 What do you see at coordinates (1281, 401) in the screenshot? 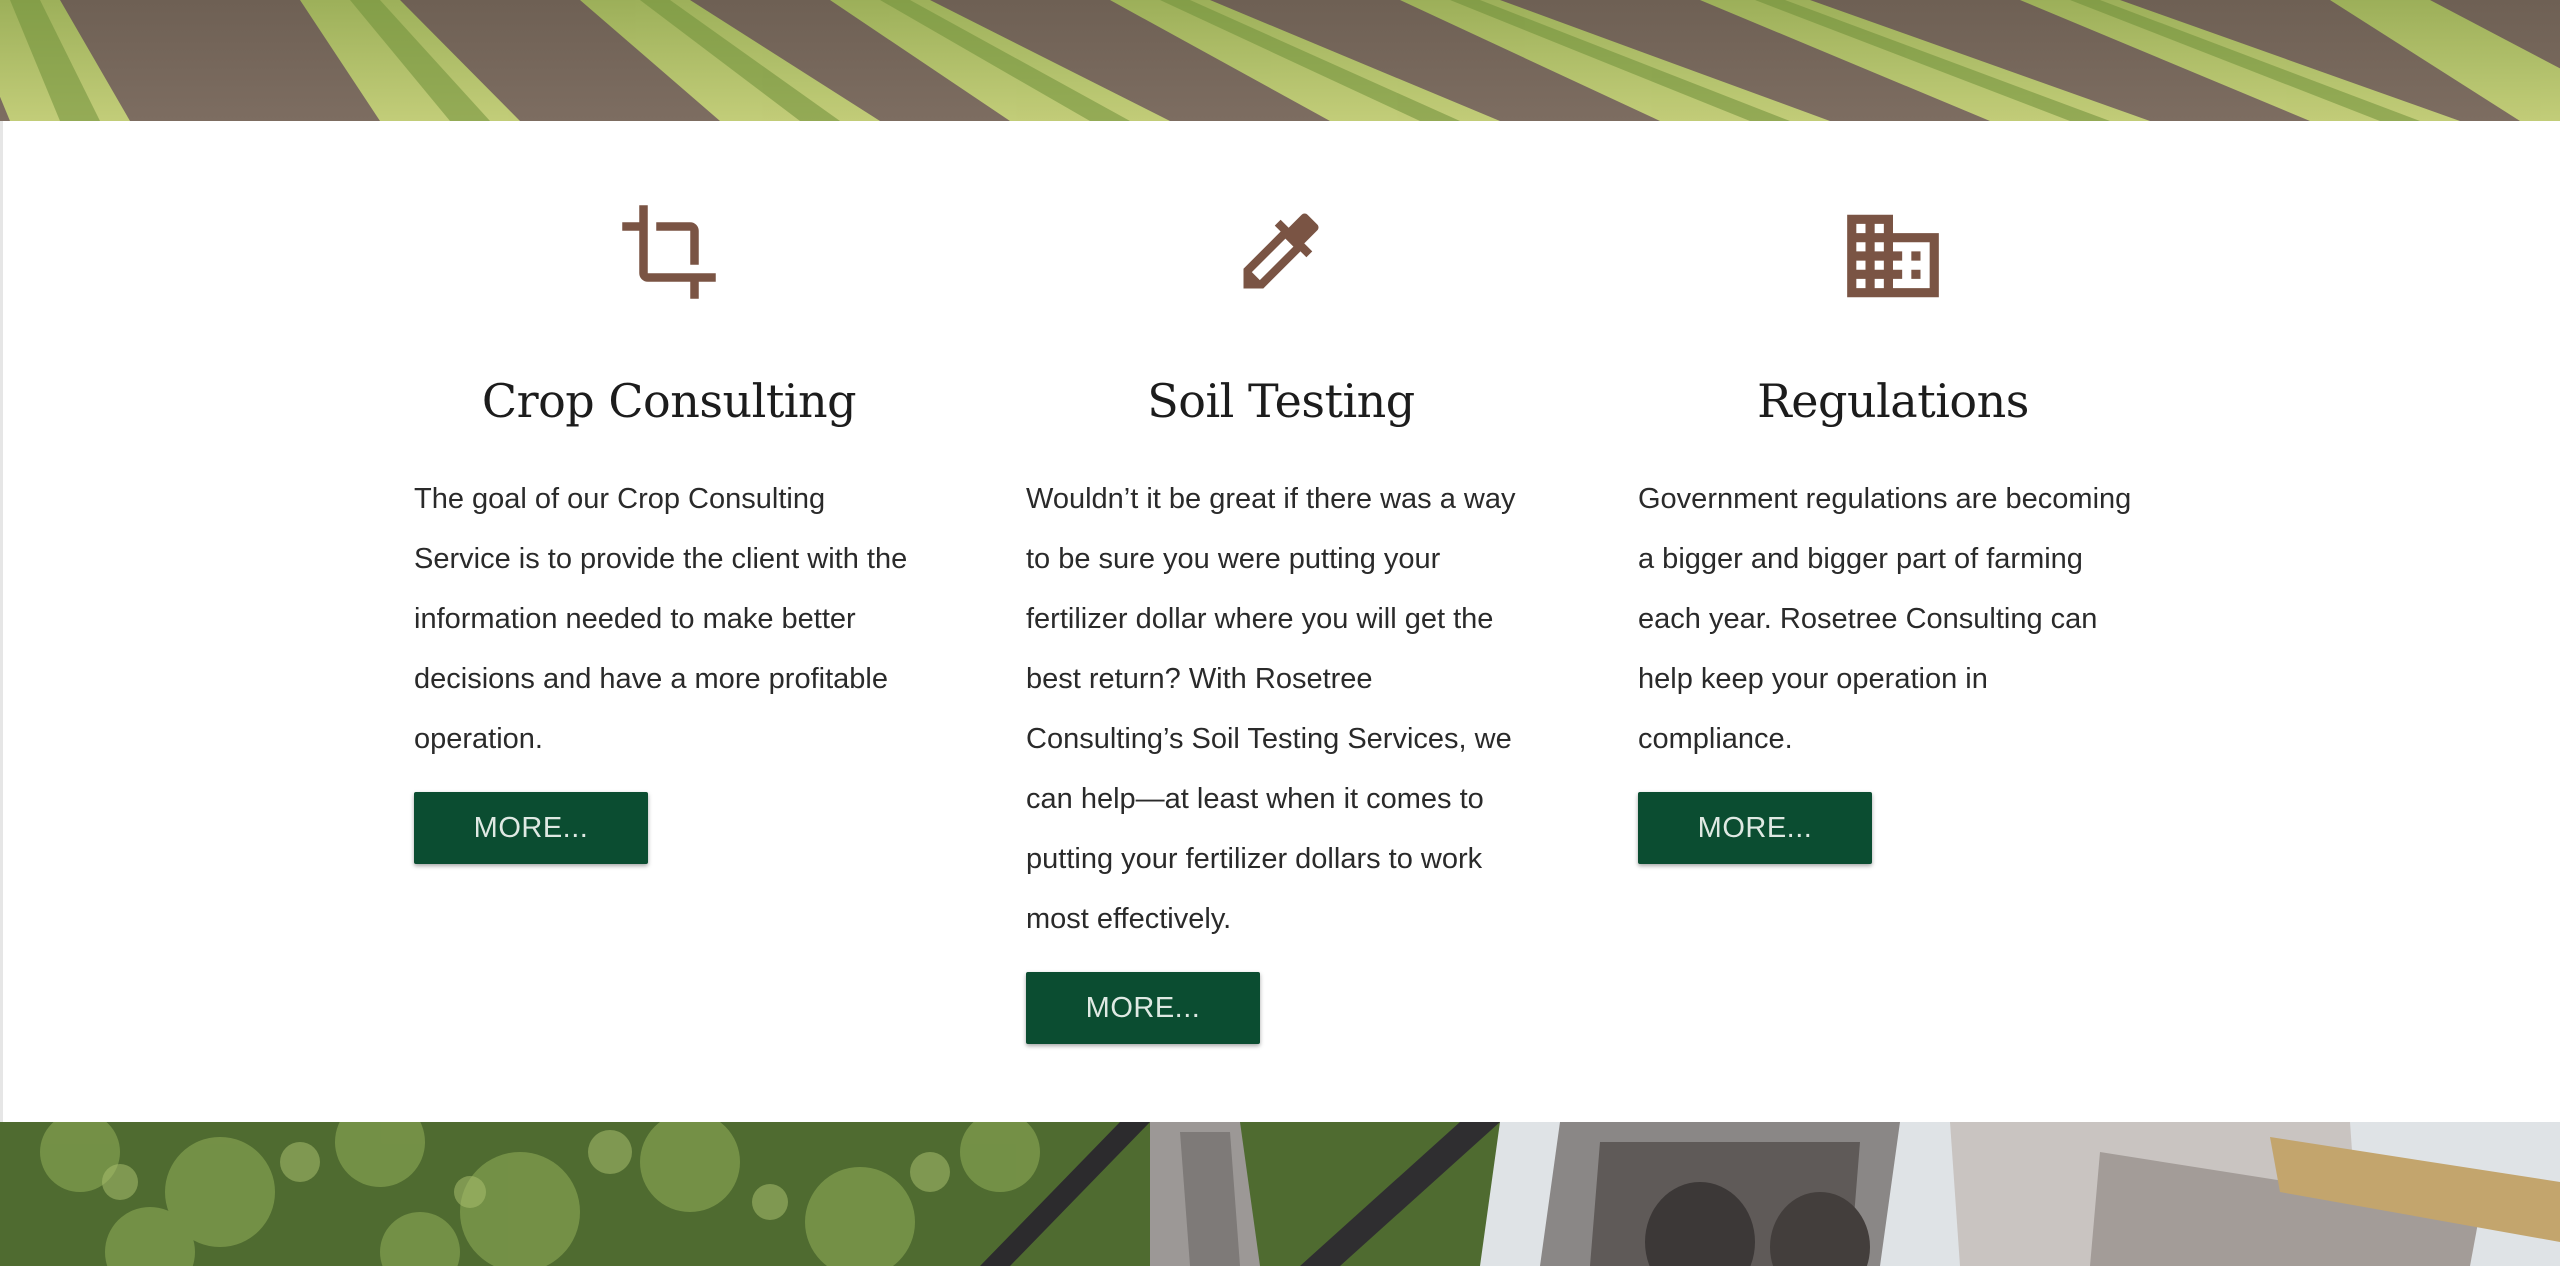
I see `service-title: Soil Testing` at bounding box center [1281, 401].